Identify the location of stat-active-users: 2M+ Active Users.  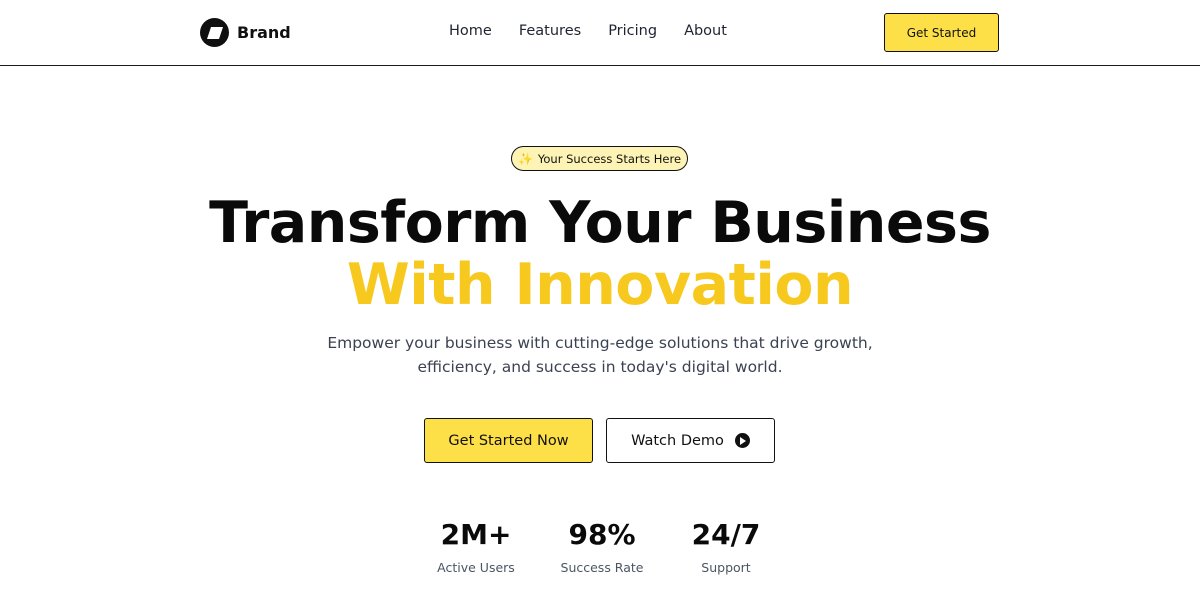
(476, 546).